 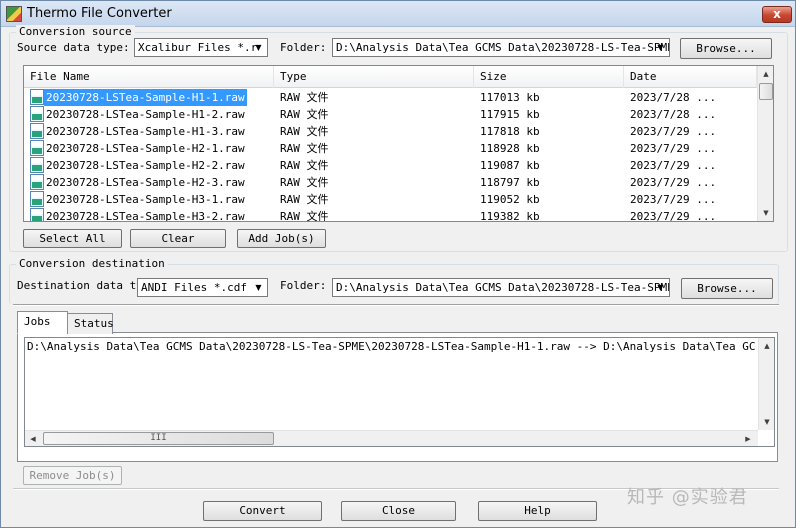 What do you see at coordinates (303, 285) in the screenshot?
I see `destination-folder-label: Folder:` at bounding box center [303, 285].